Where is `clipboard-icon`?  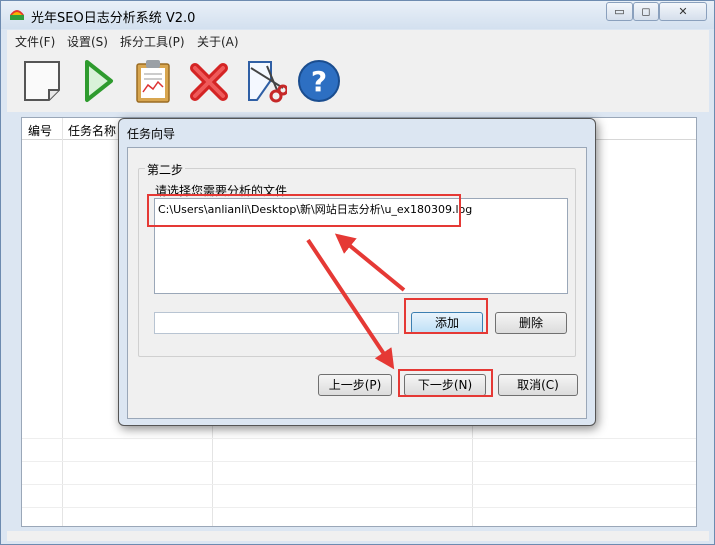
clipboard-icon is located at coordinates (153, 81).